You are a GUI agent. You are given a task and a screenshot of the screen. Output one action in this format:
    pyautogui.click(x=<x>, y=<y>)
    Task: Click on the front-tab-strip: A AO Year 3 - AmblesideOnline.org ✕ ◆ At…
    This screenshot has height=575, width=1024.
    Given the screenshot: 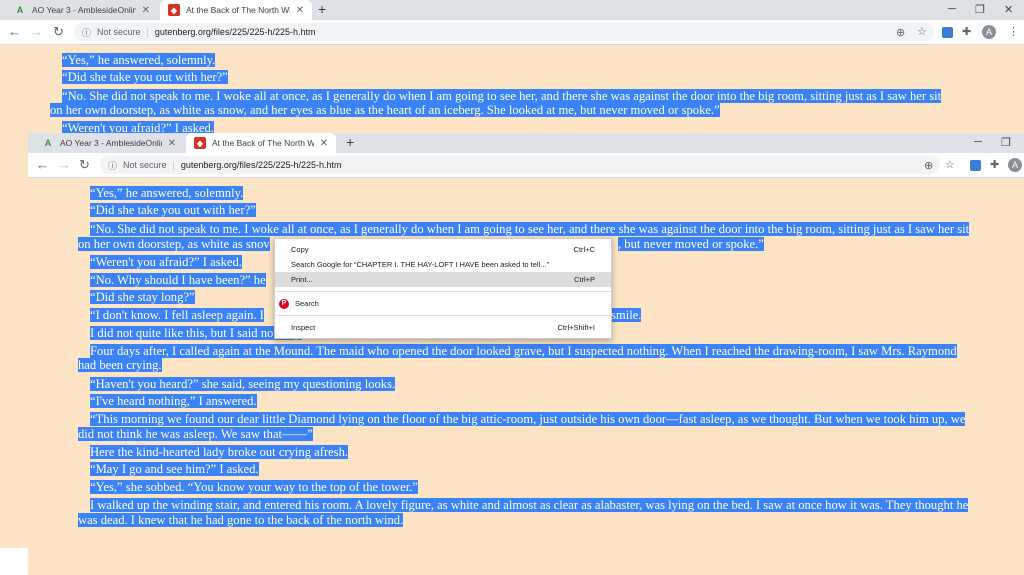 What is the action you would take?
    pyautogui.click(x=526, y=143)
    